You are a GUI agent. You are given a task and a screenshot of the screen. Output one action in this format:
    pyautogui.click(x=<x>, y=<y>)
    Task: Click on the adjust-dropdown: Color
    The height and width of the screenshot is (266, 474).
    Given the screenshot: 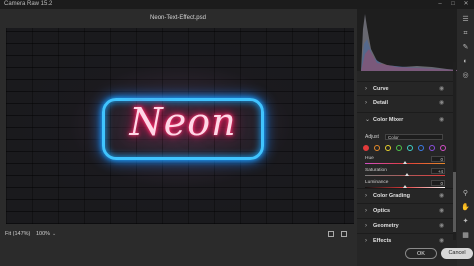 What is the action you would take?
    pyautogui.click(x=414, y=137)
    